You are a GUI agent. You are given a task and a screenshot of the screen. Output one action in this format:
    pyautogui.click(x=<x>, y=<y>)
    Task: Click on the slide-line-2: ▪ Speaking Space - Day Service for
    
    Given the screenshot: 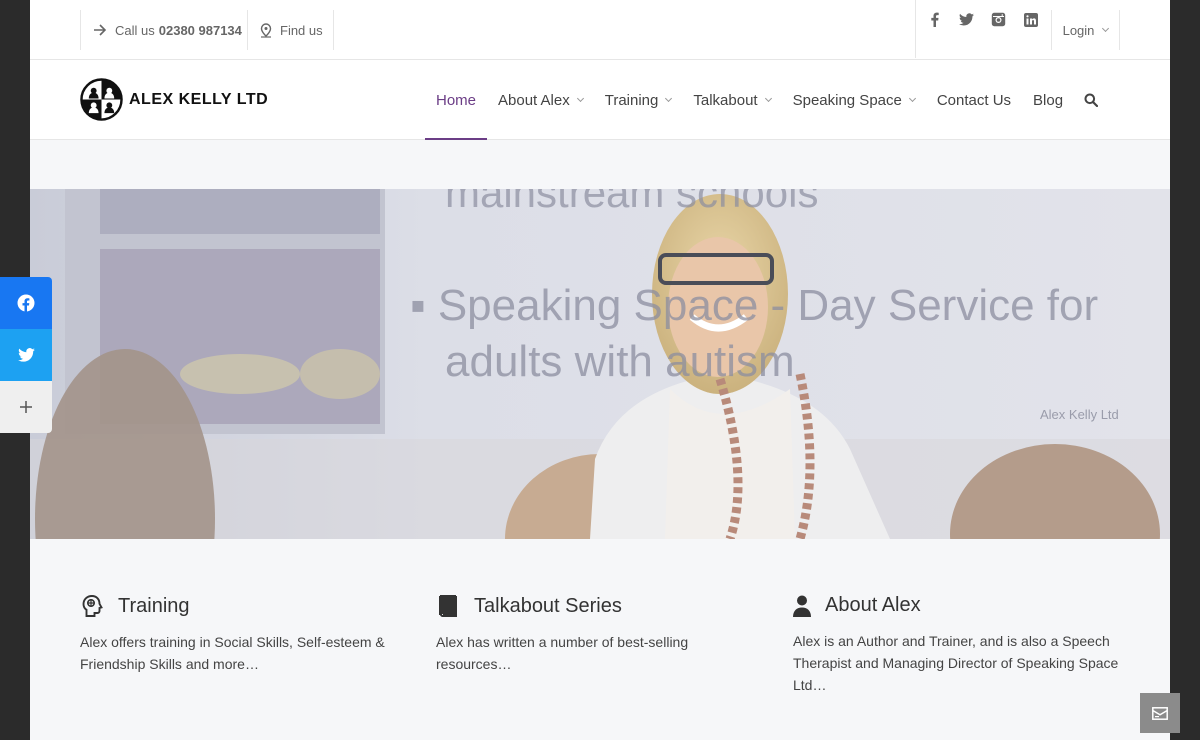 What is the action you would take?
    pyautogui.click(x=754, y=305)
    